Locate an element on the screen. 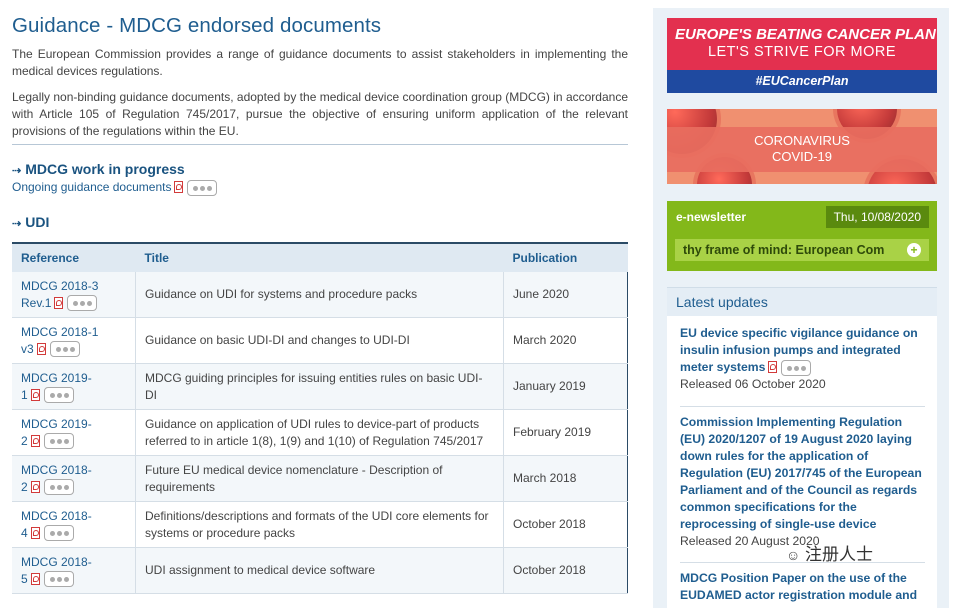 The width and height of the screenshot is (956, 608). publication-cell: February 2019 is located at coordinates (565, 432).